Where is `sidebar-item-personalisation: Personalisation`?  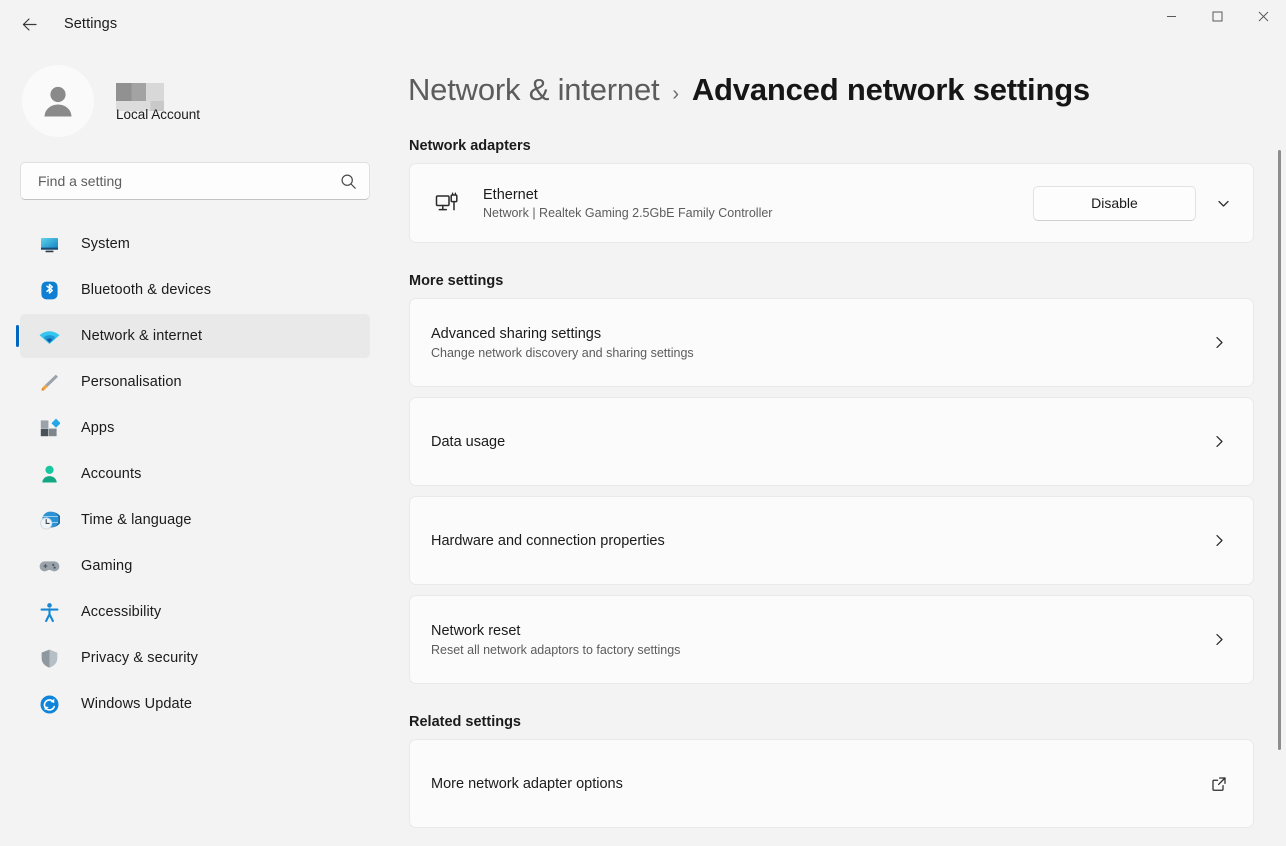 sidebar-item-personalisation: Personalisation is located at coordinates (195, 382).